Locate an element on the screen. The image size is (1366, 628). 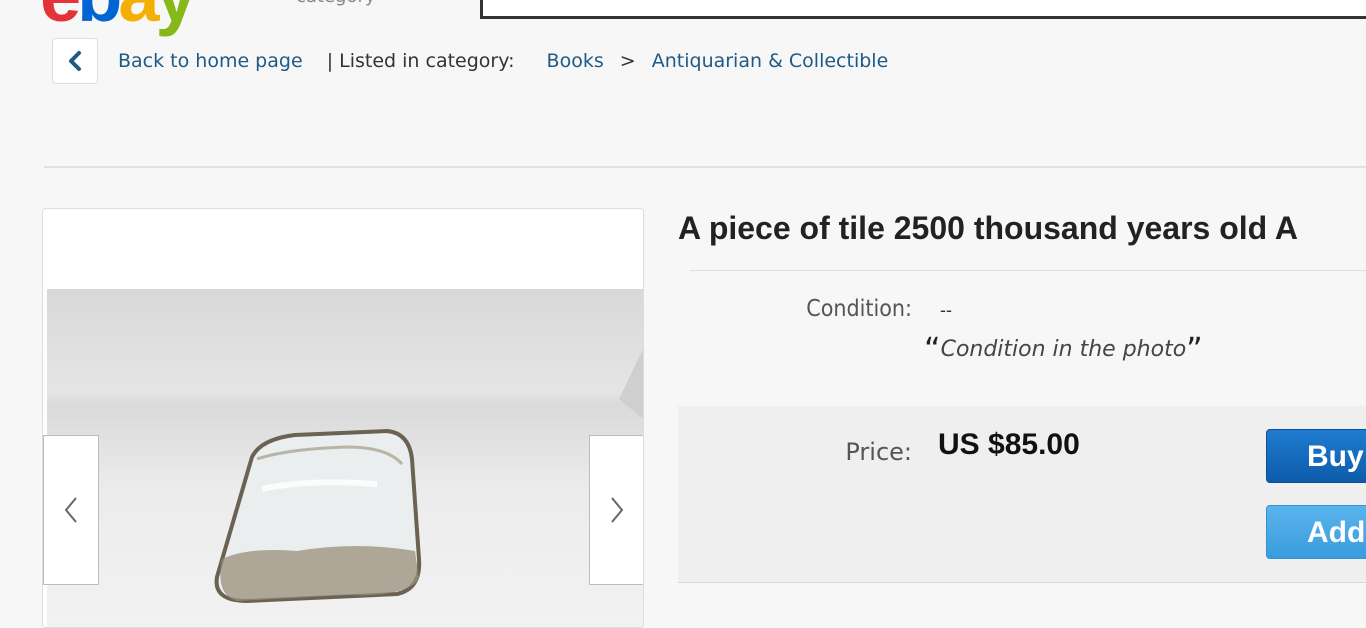
tile-image is located at coordinates (428, 476).